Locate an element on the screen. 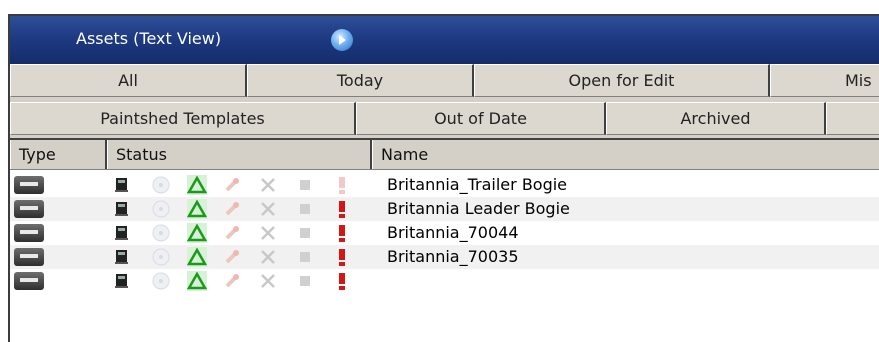 The height and width of the screenshot is (342, 879). column-type: Type is located at coordinates (58, 154).